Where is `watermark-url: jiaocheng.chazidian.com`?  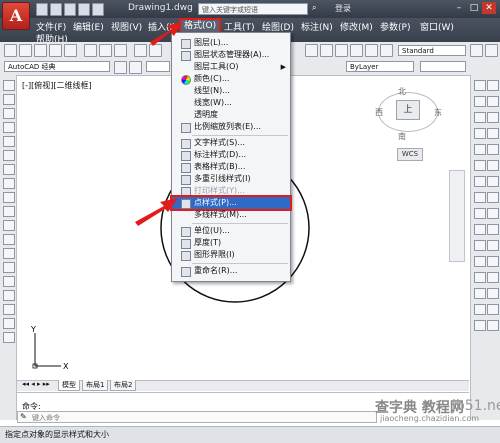
watermark-url: jiaocheng.chazidian.com is located at coordinates (430, 418).